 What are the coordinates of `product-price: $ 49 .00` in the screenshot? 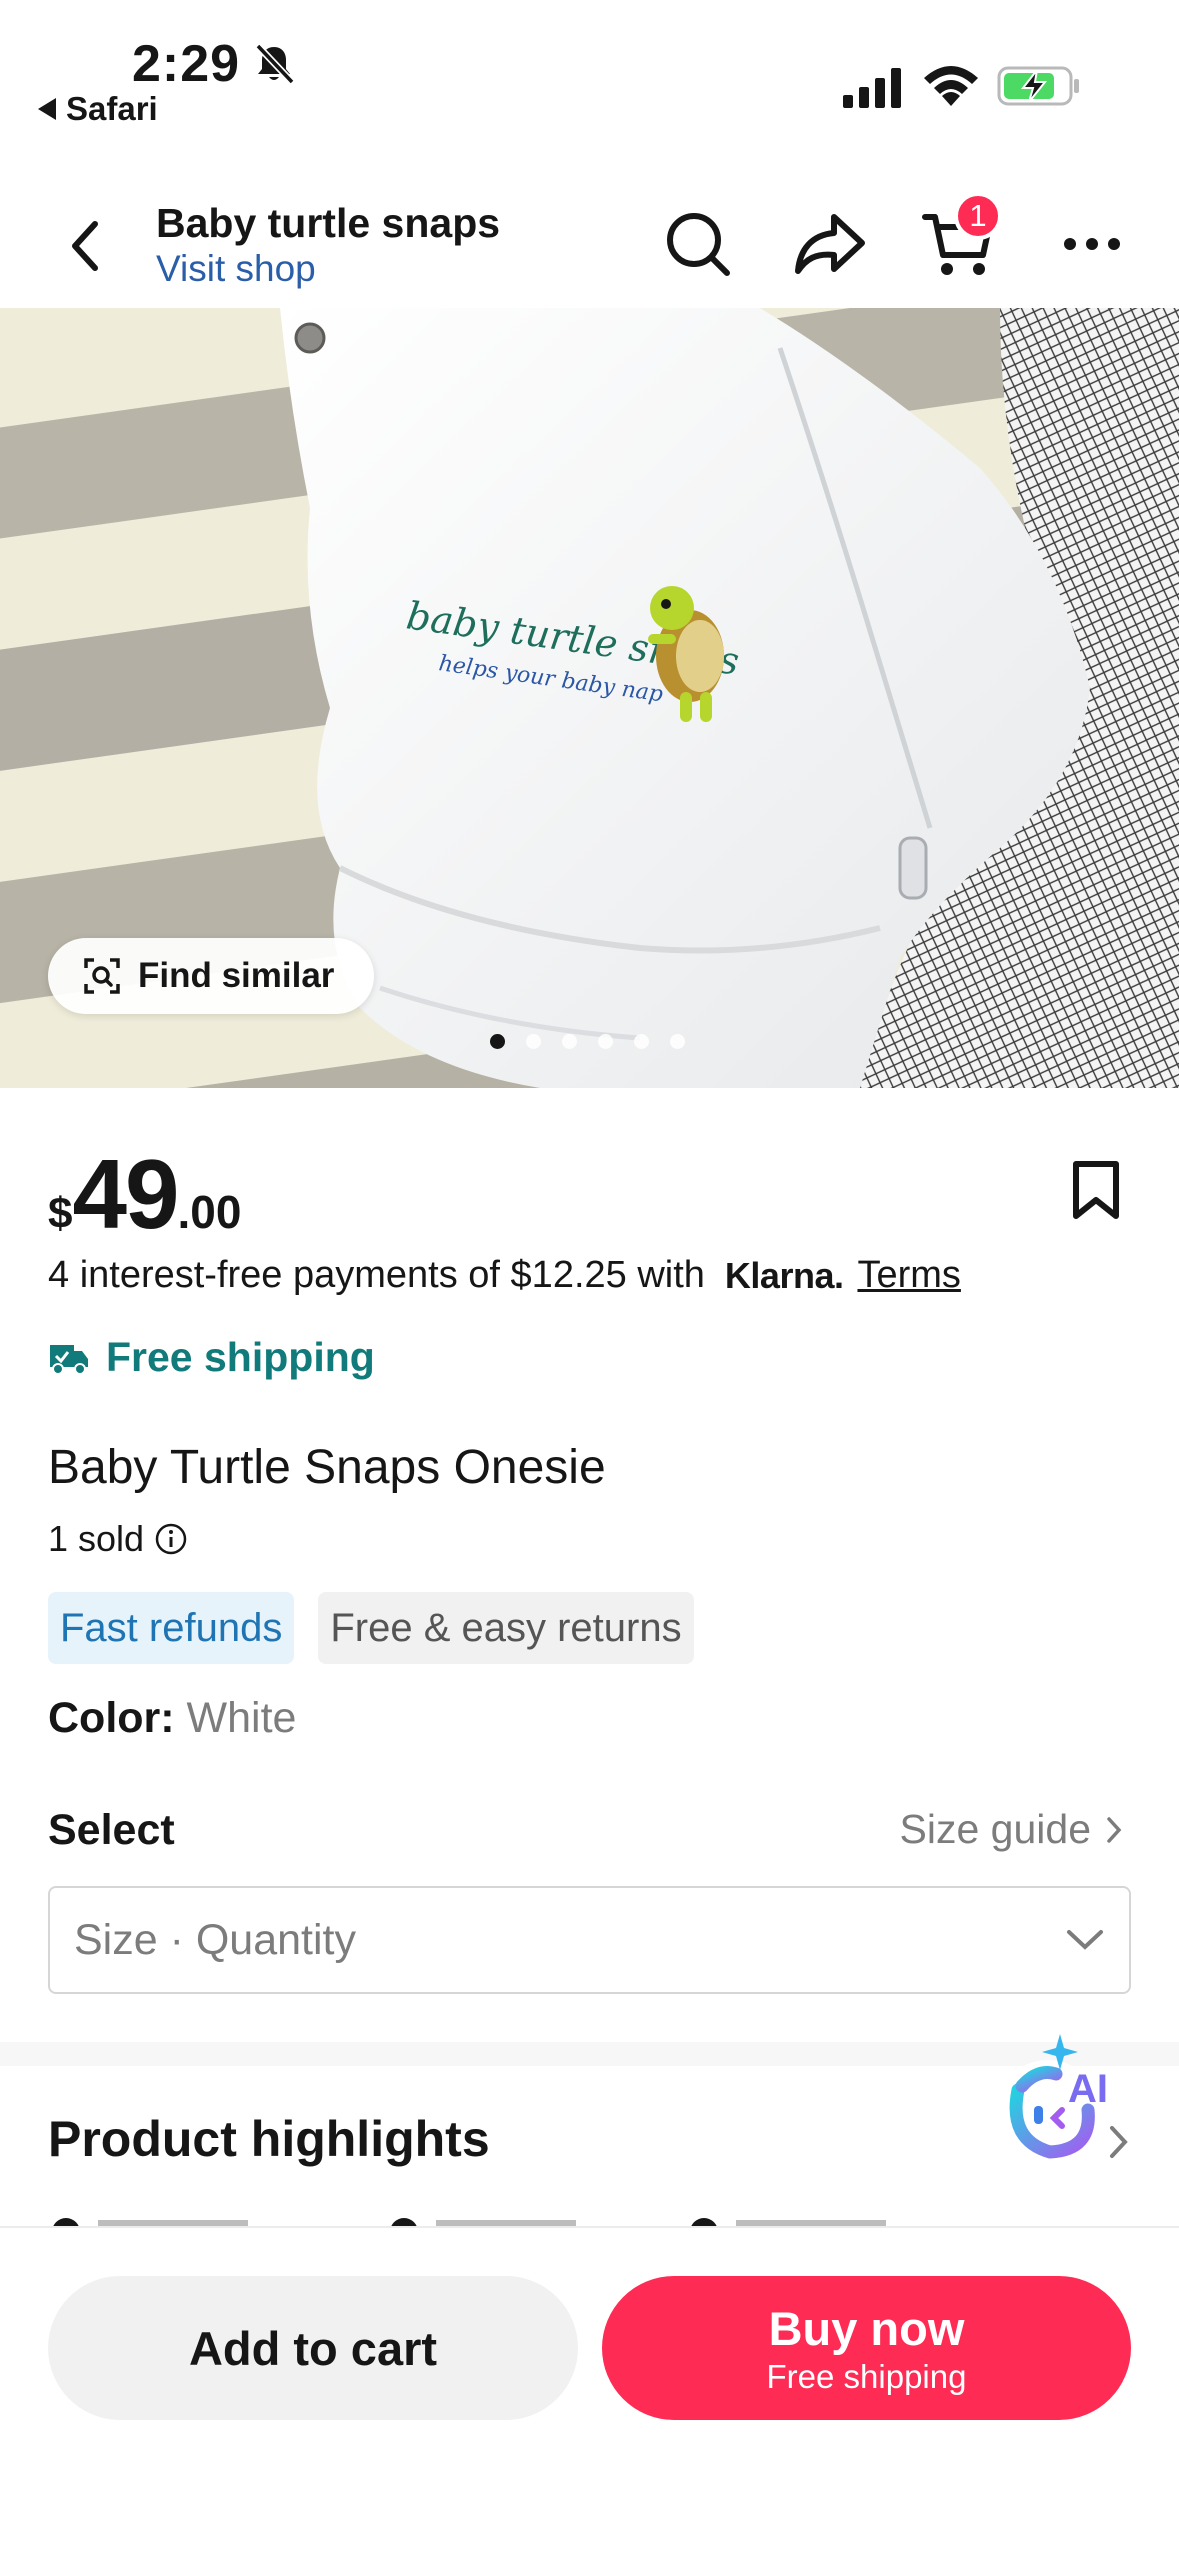 It's located at (144, 1194).